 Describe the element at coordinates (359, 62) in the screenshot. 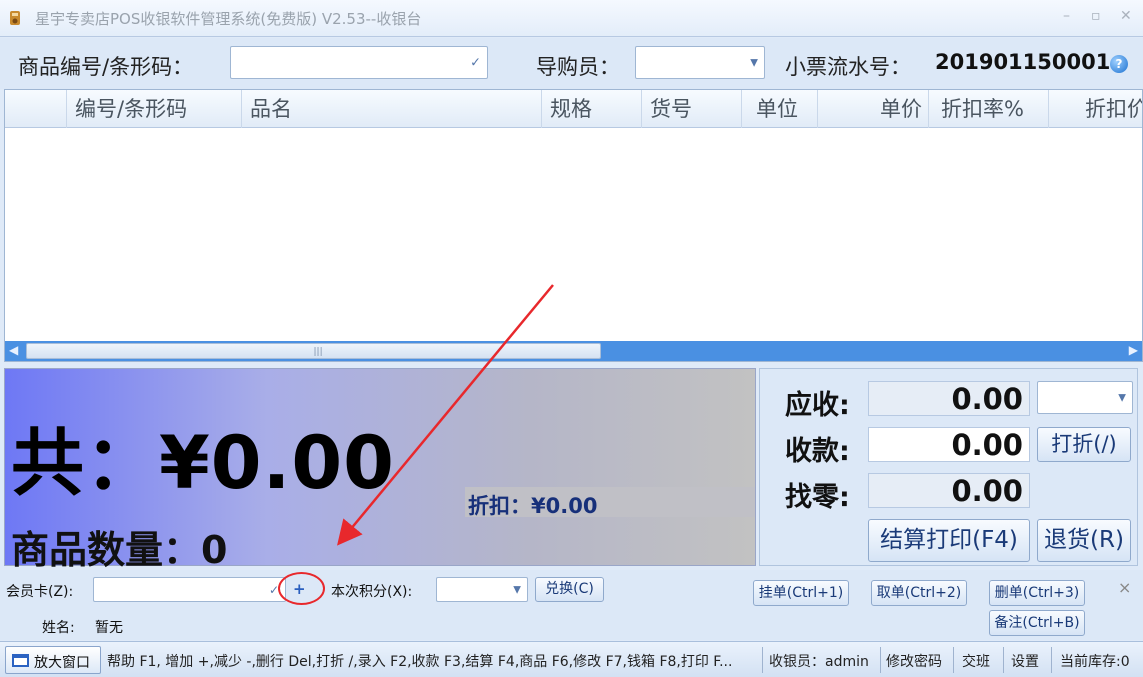

I see `barcode-input: ✓` at that location.